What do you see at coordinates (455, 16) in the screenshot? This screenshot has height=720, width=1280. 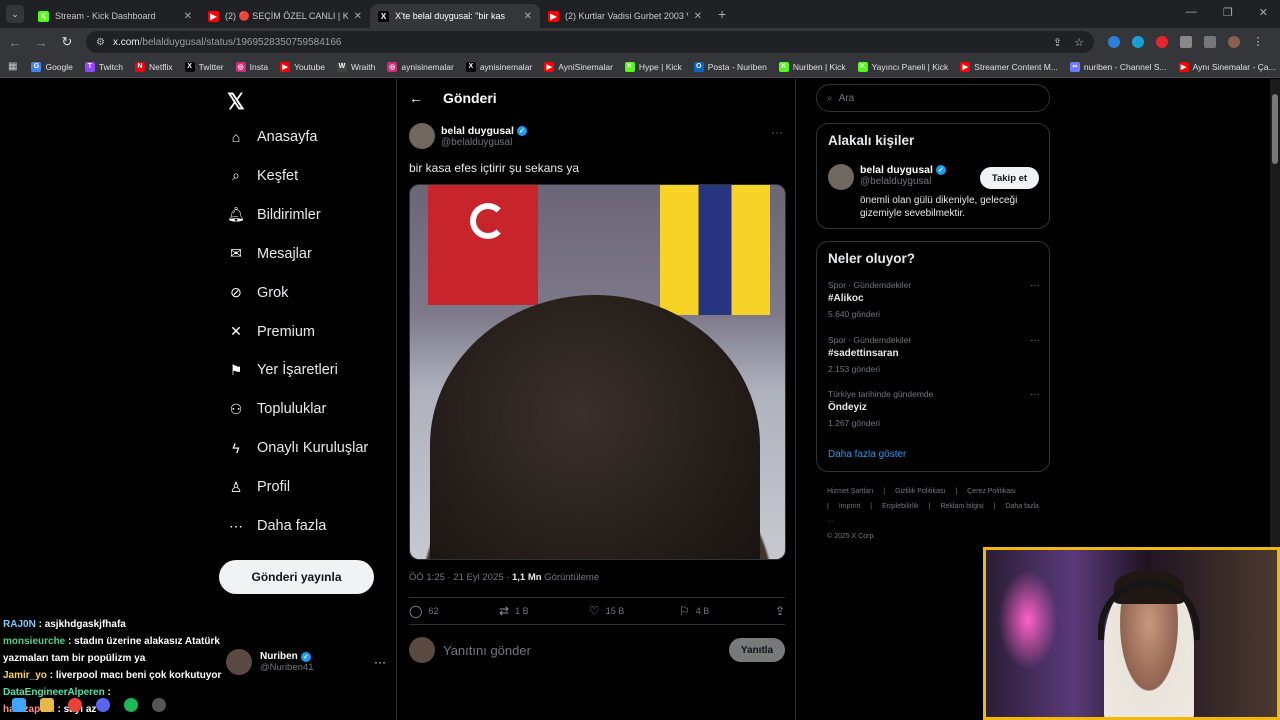 I see `browser-tab: X X'te belal duygusal: "bir kas ✕` at bounding box center [455, 16].